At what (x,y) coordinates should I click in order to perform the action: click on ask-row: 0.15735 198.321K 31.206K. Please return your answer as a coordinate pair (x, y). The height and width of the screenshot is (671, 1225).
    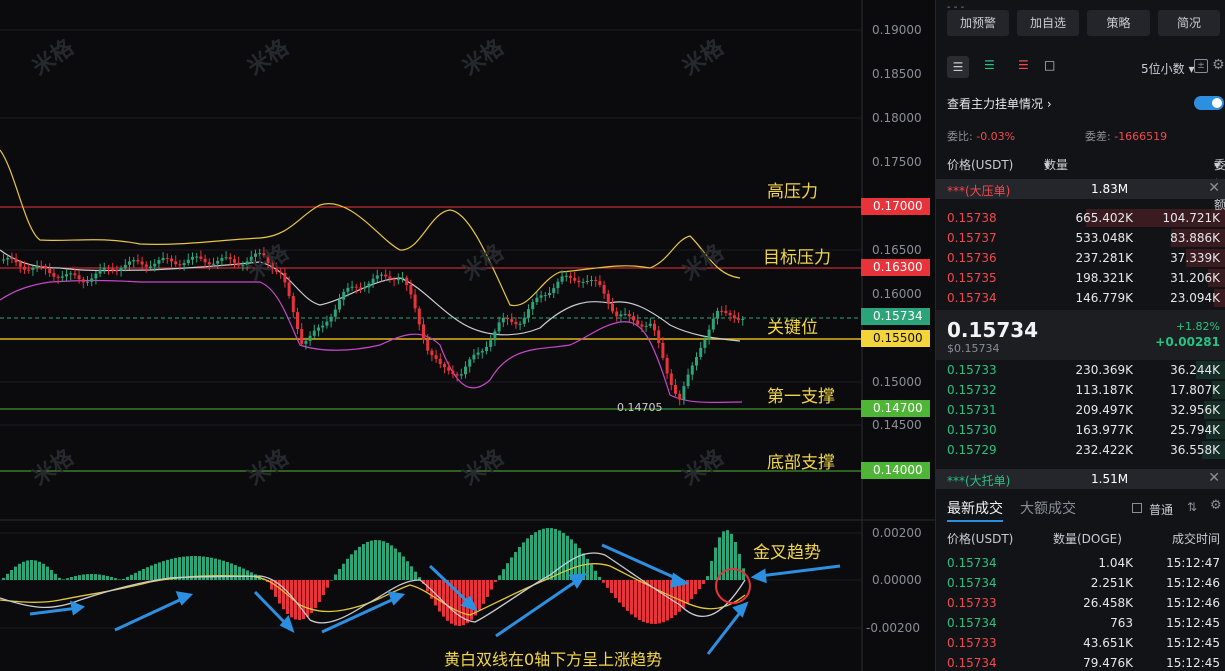
    Looking at the image, I should click on (1080, 278).